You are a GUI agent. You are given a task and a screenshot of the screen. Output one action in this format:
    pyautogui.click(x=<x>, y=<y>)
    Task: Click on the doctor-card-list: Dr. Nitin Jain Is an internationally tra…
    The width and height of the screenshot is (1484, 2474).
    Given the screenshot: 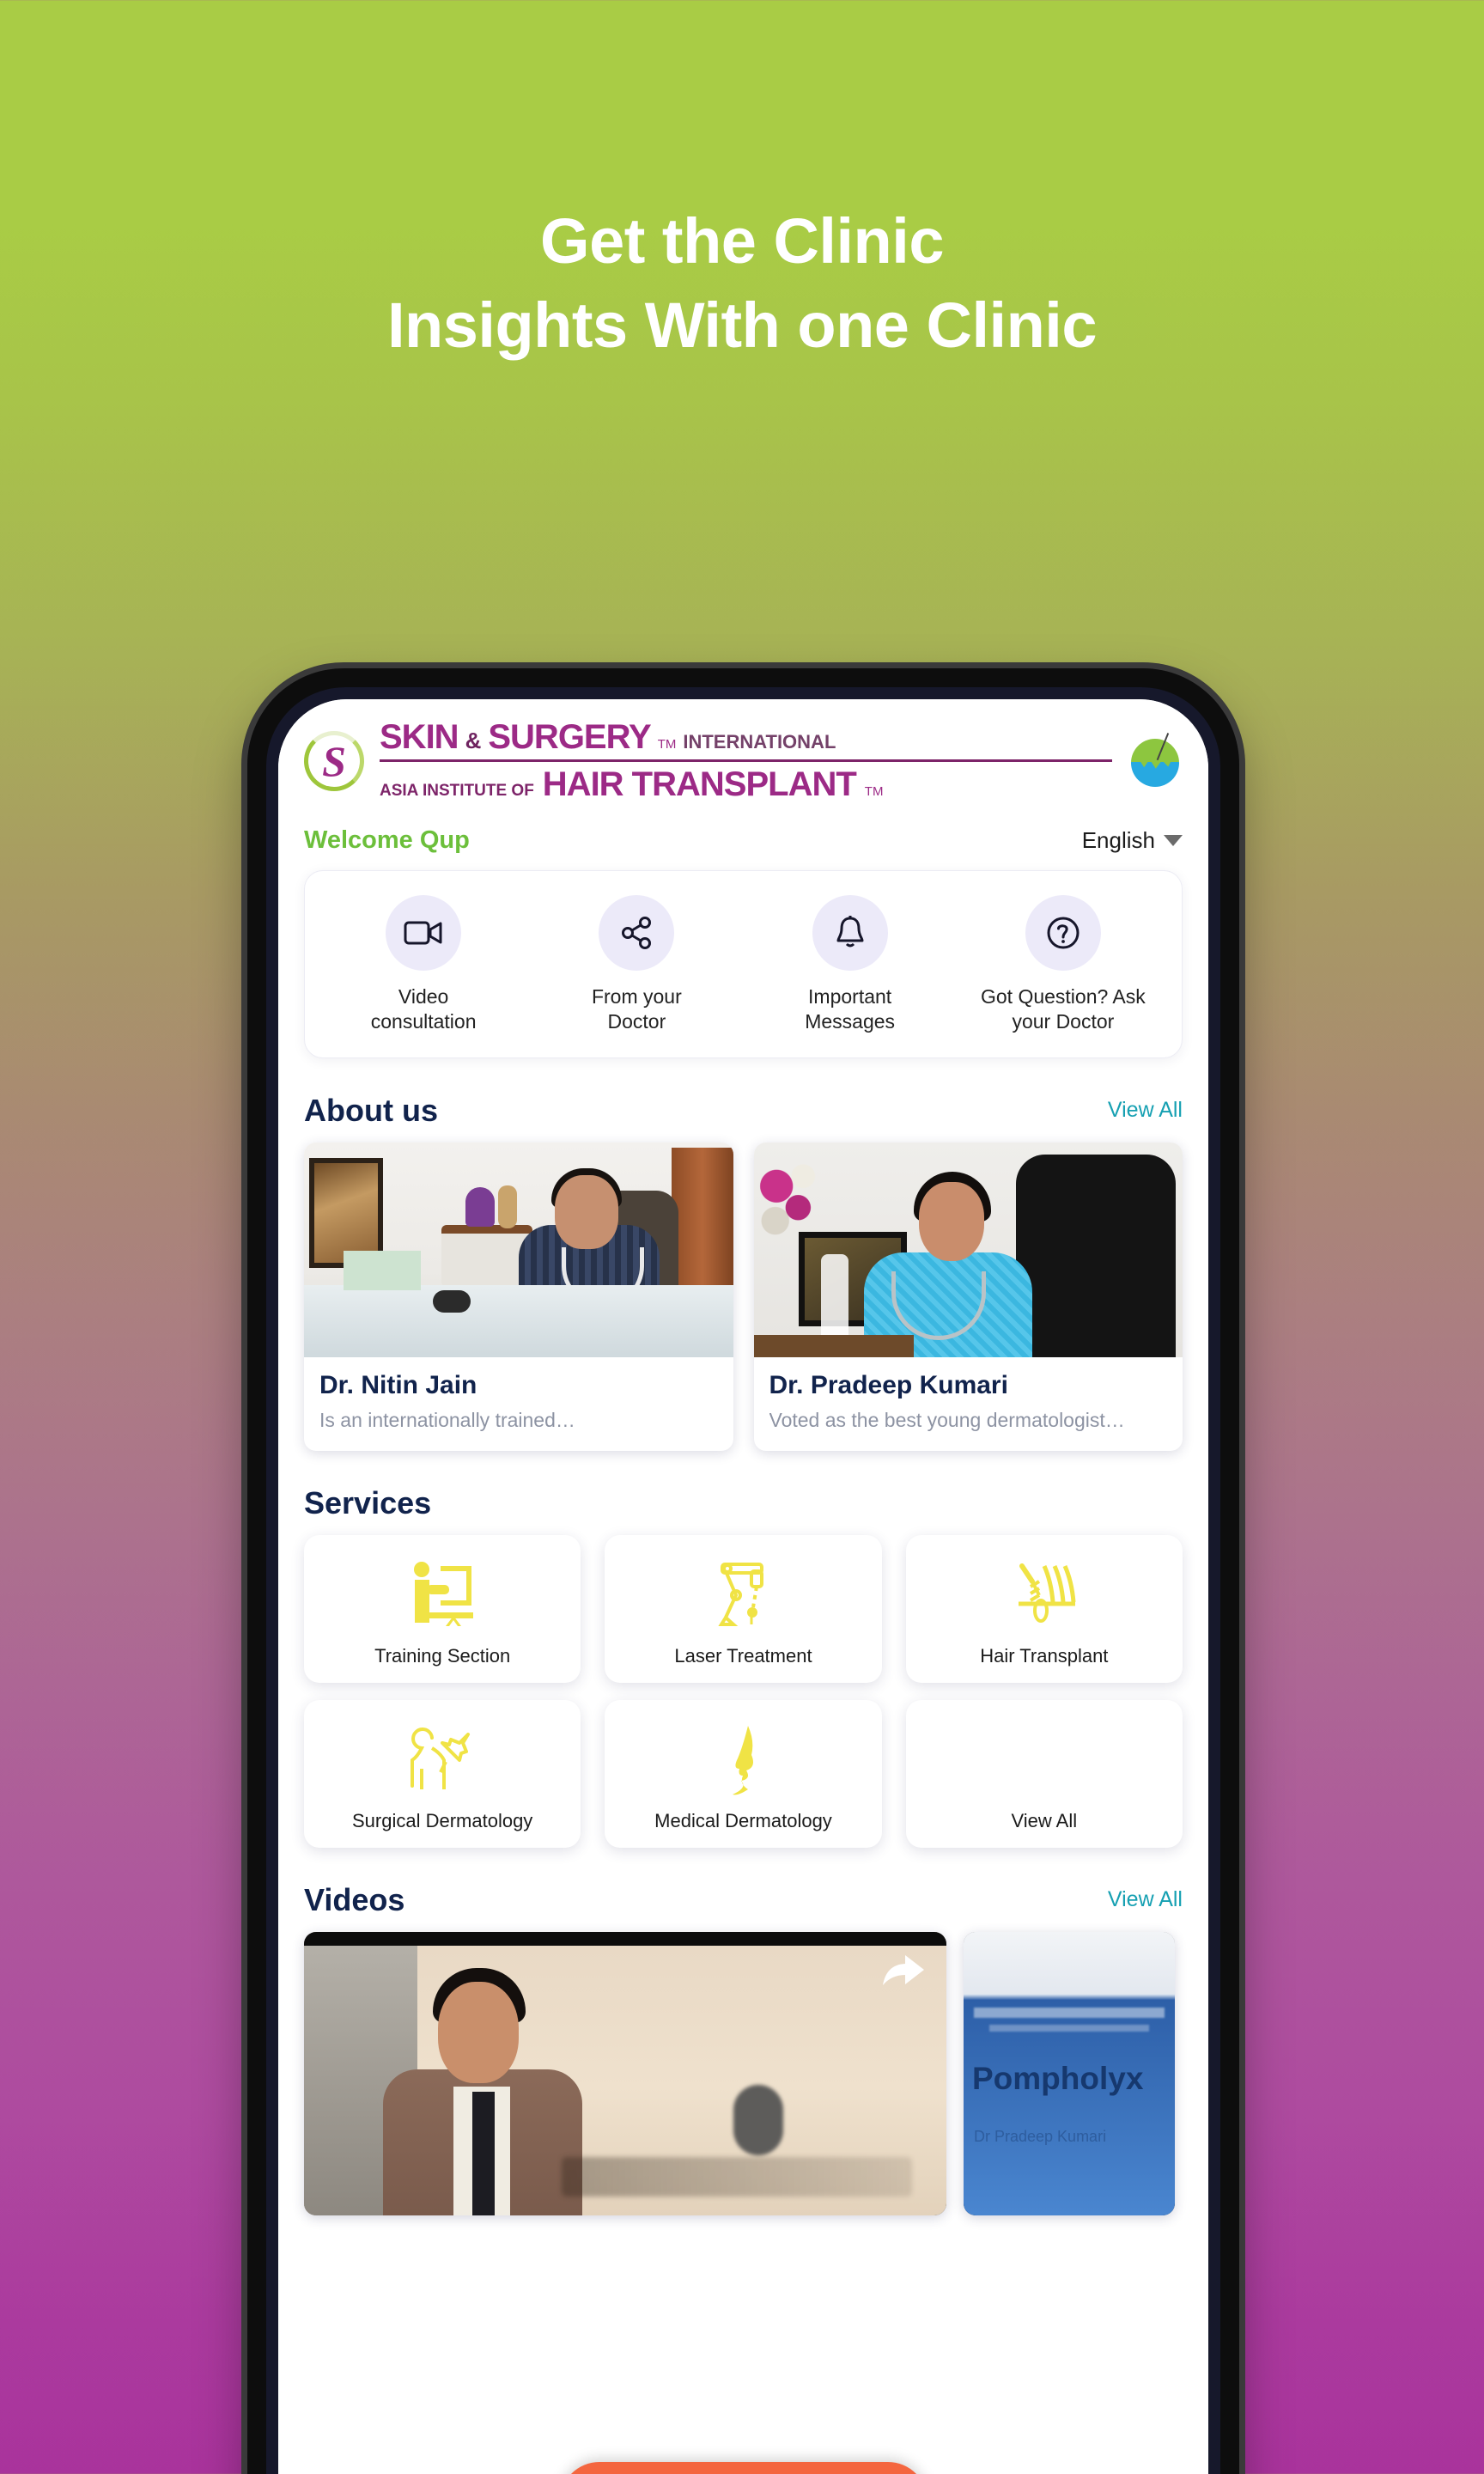 What is the action you would take?
    pyautogui.click(x=743, y=1296)
    